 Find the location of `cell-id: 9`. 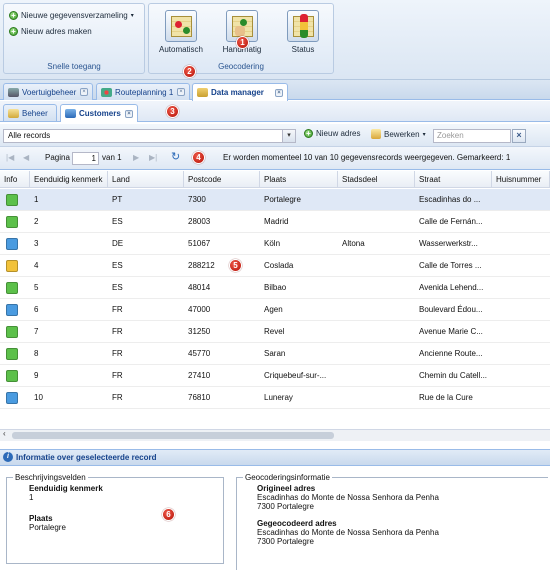

cell-id: 9 is located at coordinates (36, 375).